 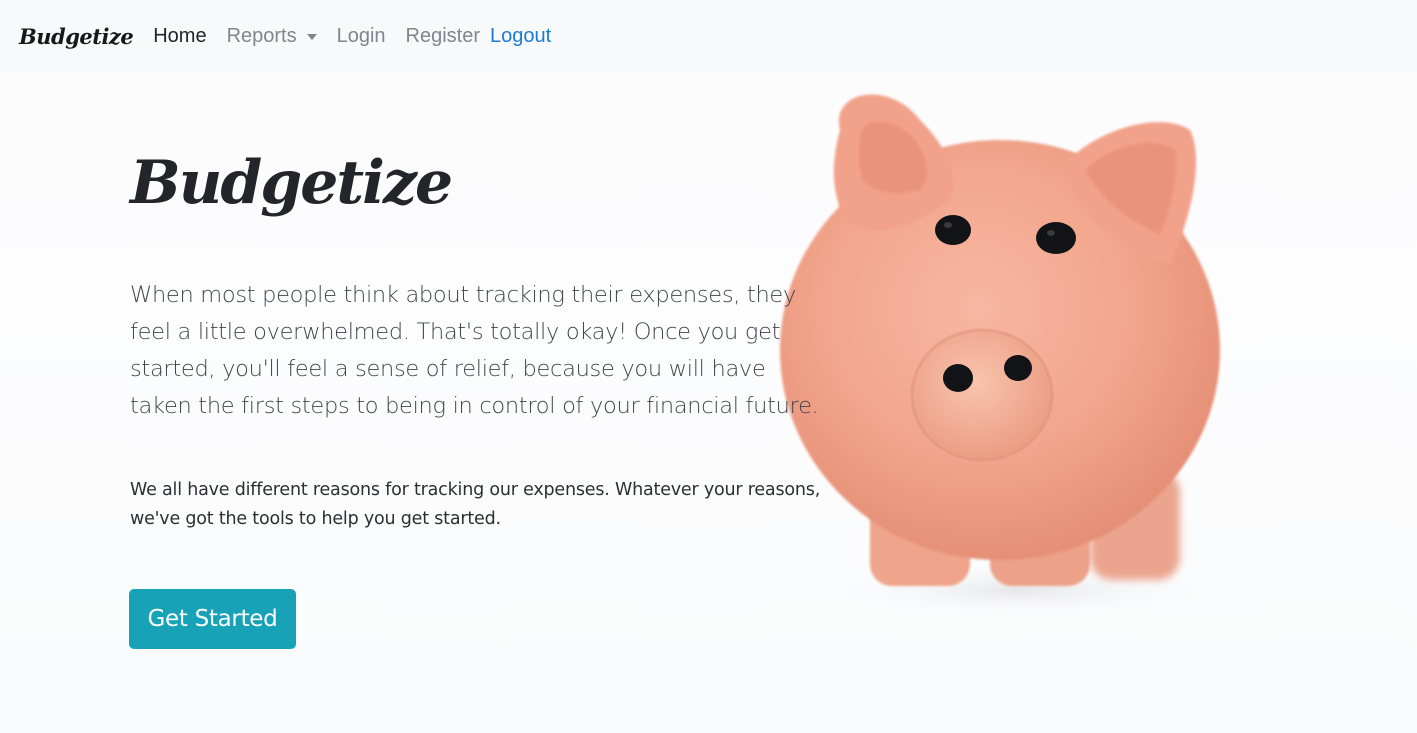 What do you see at coordinates (311, 37) in the screenshot?
I see `caret-down-icon` at bounding box center [311, 37].